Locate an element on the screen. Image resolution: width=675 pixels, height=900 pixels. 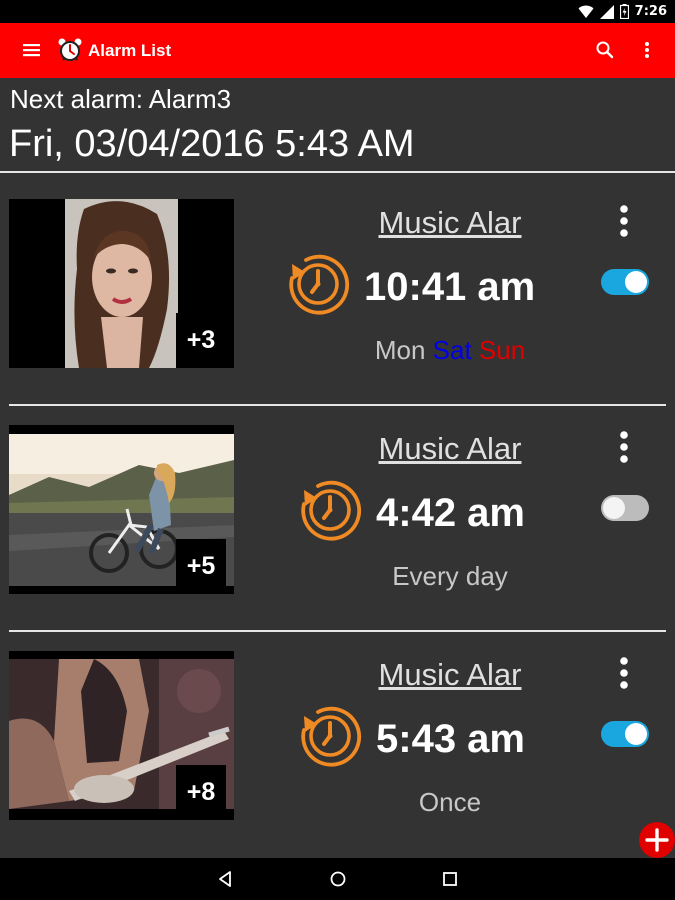
alarm-time: 5:43 am is located at coordinates (450, 739).